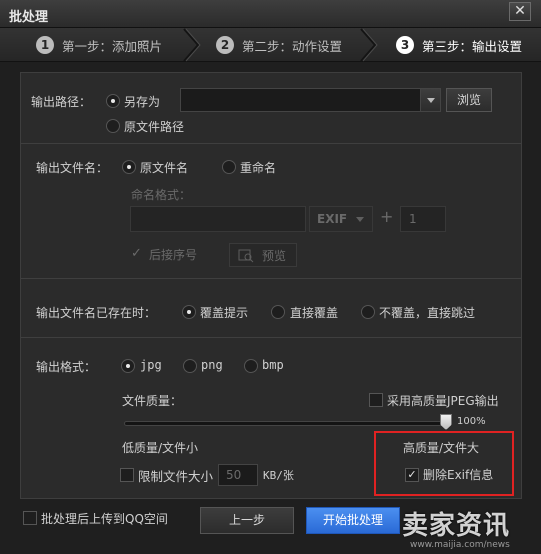 The width and height of the screenshot is (541, 554). What do you see at coordinates (224, 313) in the screenshot?
I see `overwrite-prompt-label: 覆盖提示` at bounding box center [224, 313].